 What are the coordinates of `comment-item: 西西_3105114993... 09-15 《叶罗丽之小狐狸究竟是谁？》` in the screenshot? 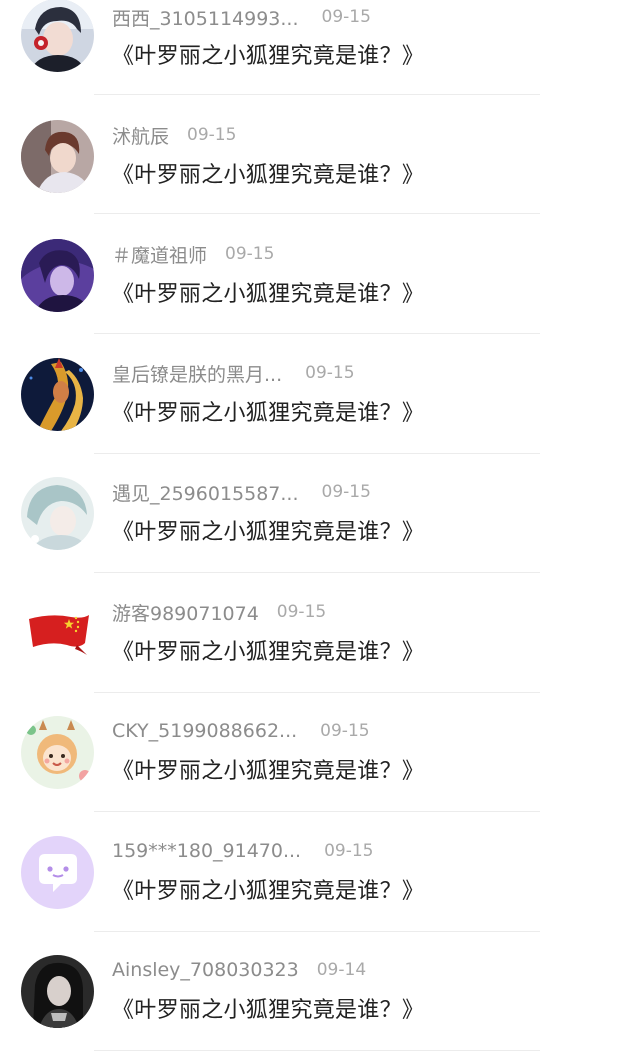 It's located at (320, 59).